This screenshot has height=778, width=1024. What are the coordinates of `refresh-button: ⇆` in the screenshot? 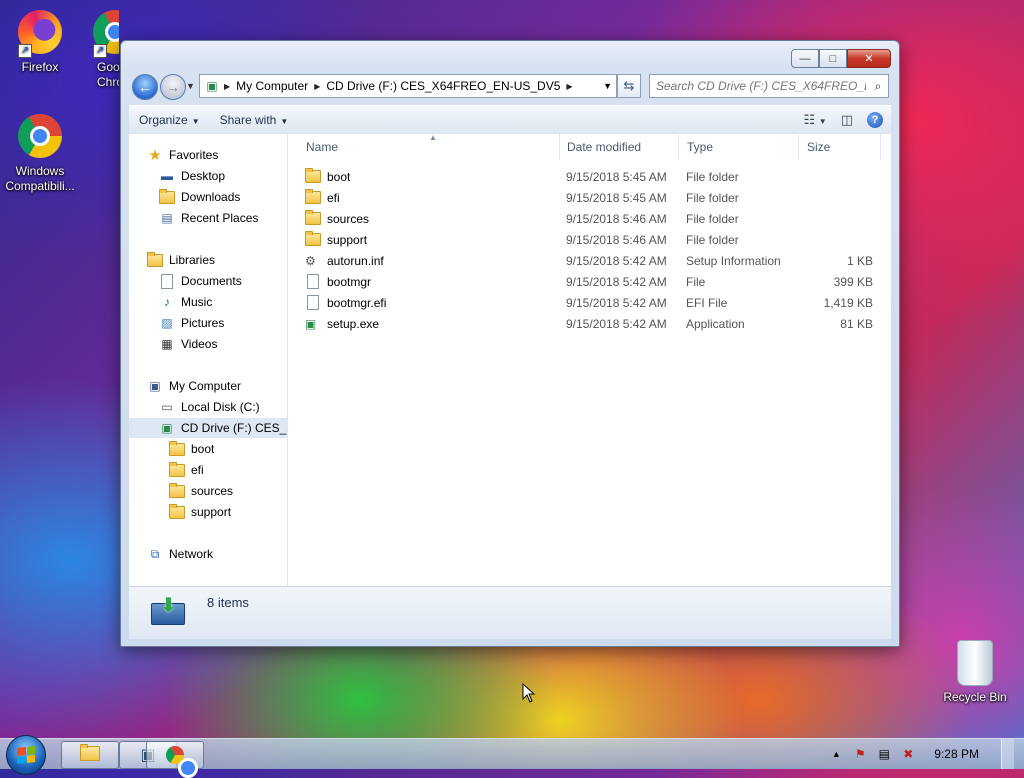 It's located at (629, 86).